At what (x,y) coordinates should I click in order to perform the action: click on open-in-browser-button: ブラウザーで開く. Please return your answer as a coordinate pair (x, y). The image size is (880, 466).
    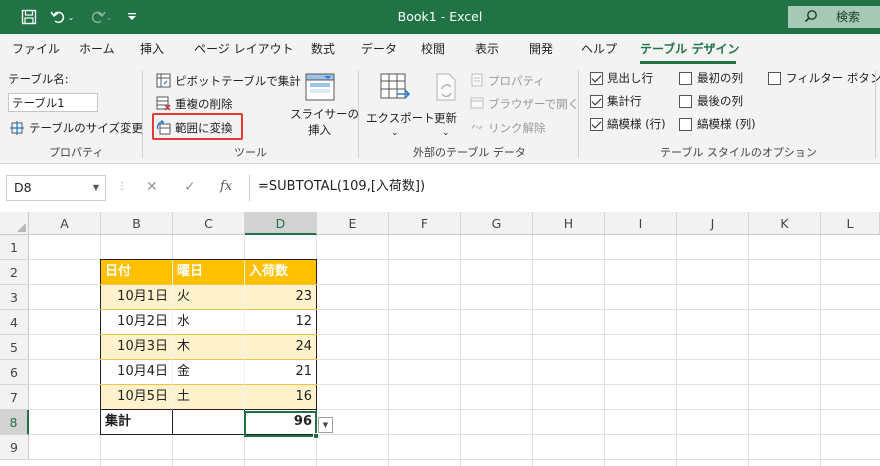
    Looking at the image, I should click on (524, 104).